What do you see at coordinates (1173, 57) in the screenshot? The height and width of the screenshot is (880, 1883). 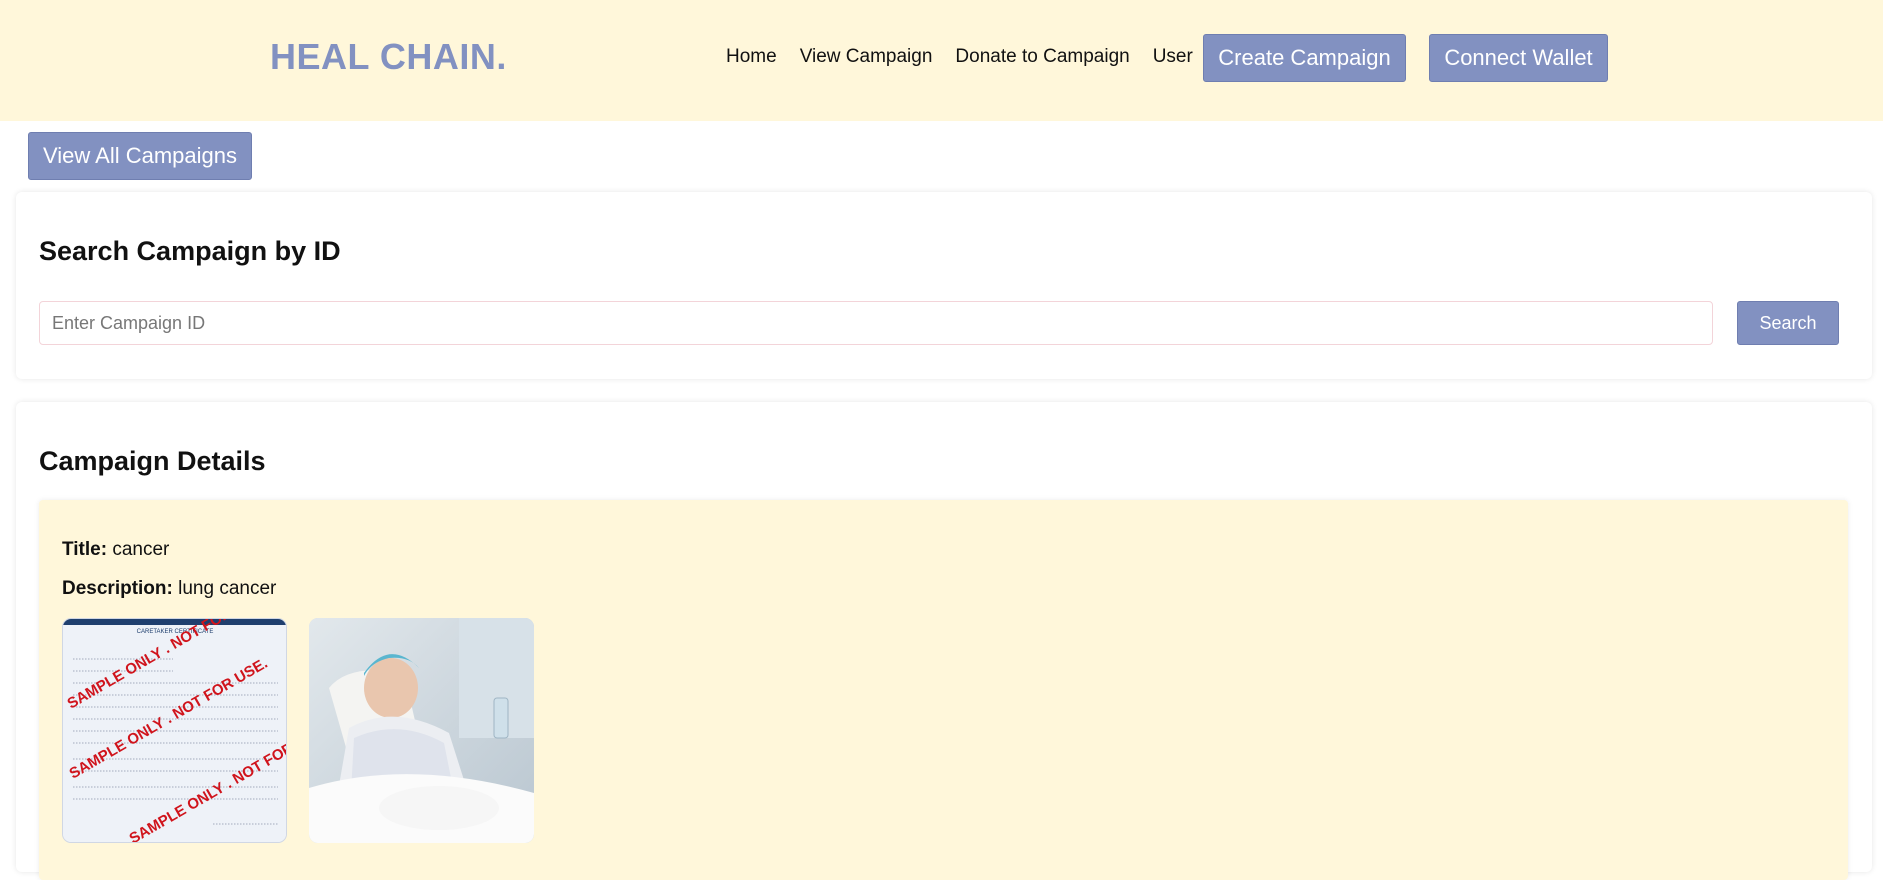 I see `nav-user: User` at bounding box center [1173, 57].